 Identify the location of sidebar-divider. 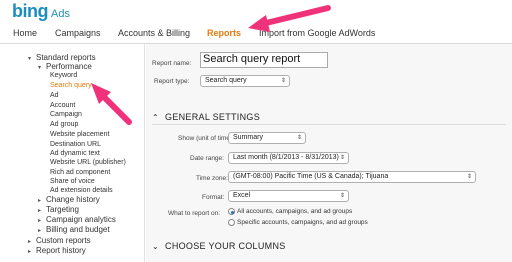
(144, 153).